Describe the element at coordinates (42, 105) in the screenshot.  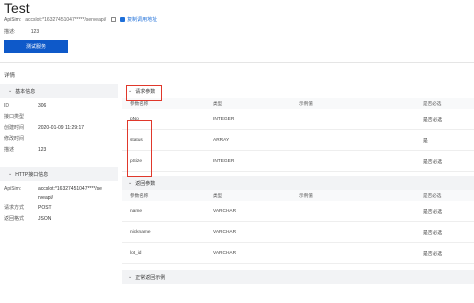
I see `info-value: 306` at that location.